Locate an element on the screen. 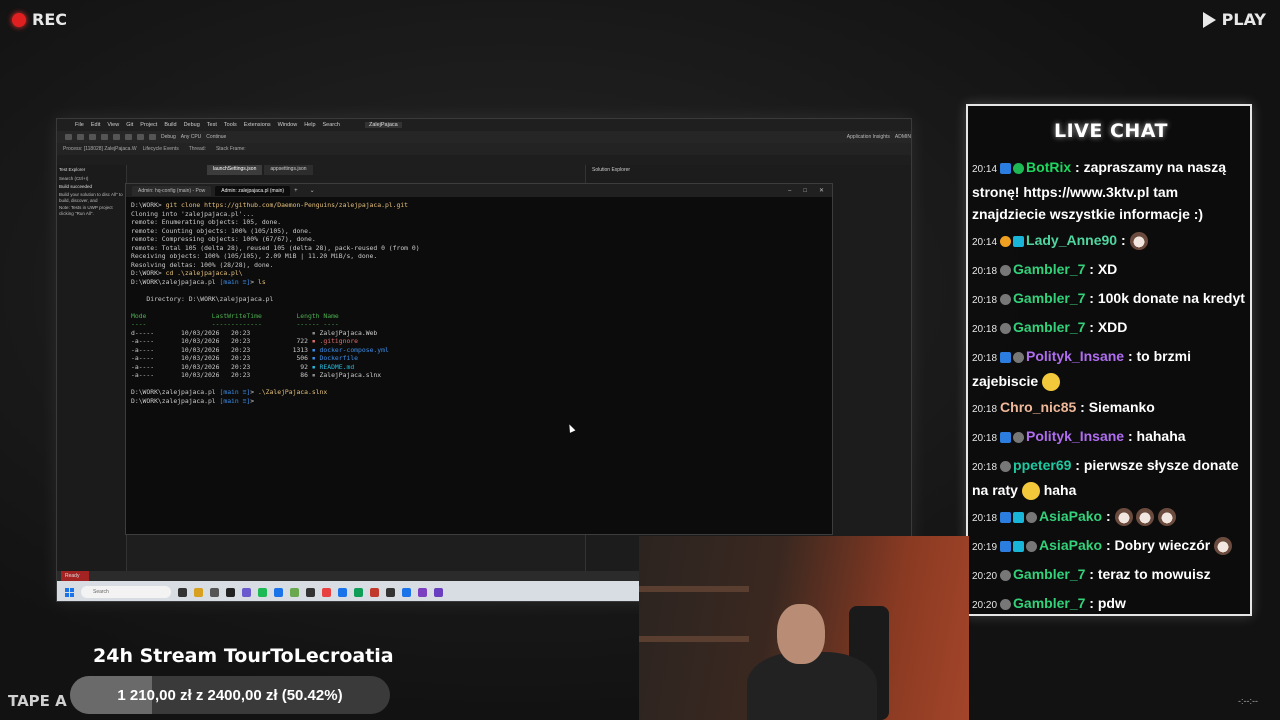 This screenshot has width=1280, height=720. maximize-icon: □ is located at coordinates (805, 191).